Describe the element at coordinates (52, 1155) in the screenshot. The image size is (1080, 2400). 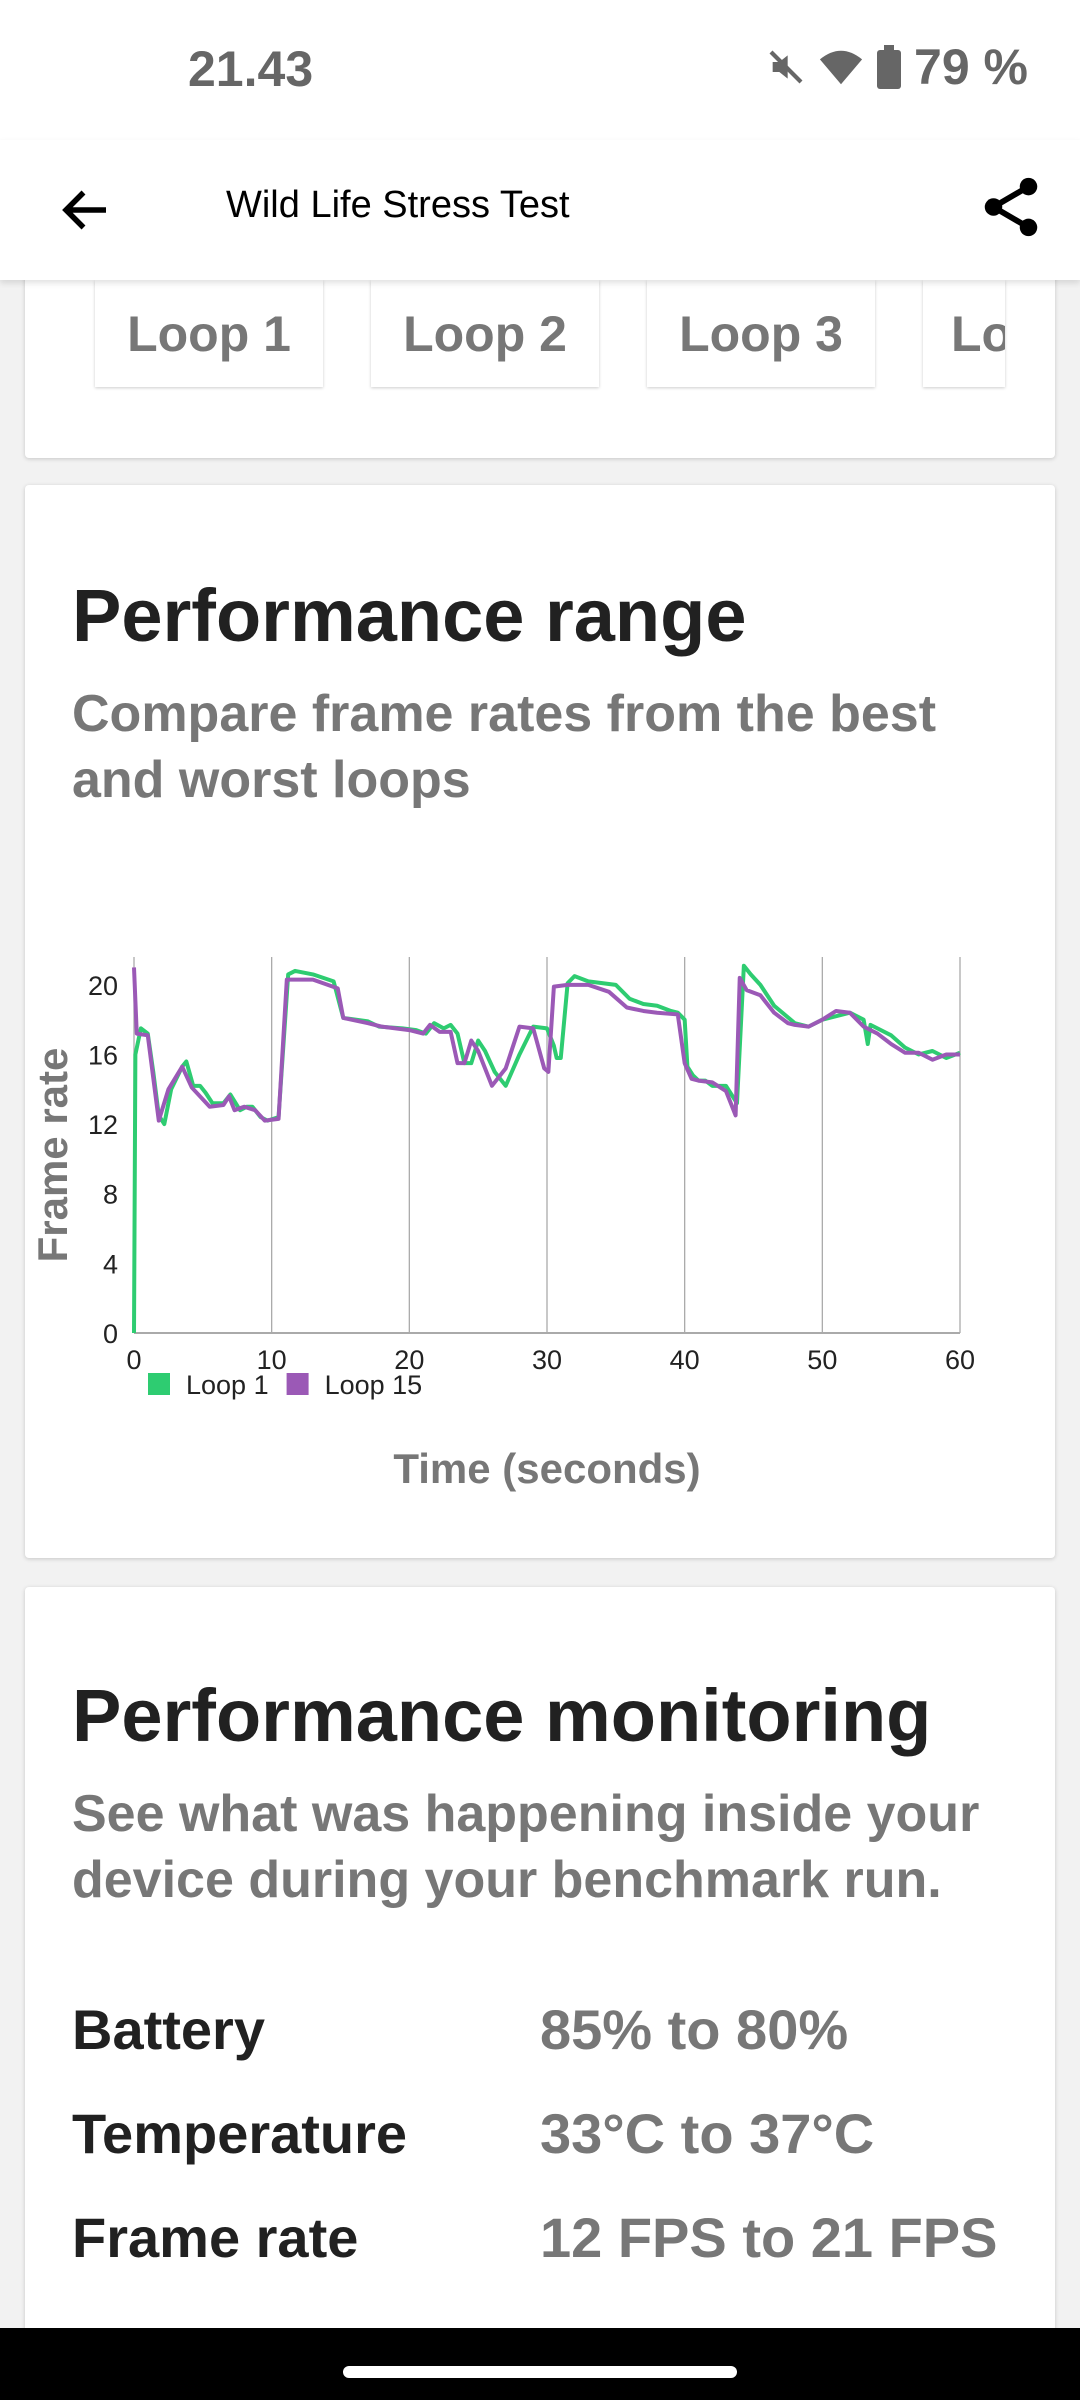
I see `y-axis-title: Frame rate` at that location.